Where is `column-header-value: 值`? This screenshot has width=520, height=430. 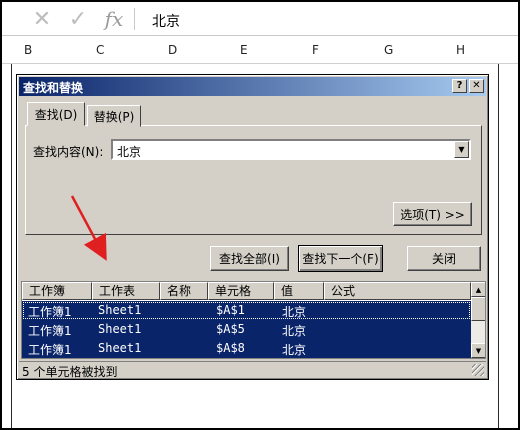 column-header-value: 值 is located at coordinates (299, 291).